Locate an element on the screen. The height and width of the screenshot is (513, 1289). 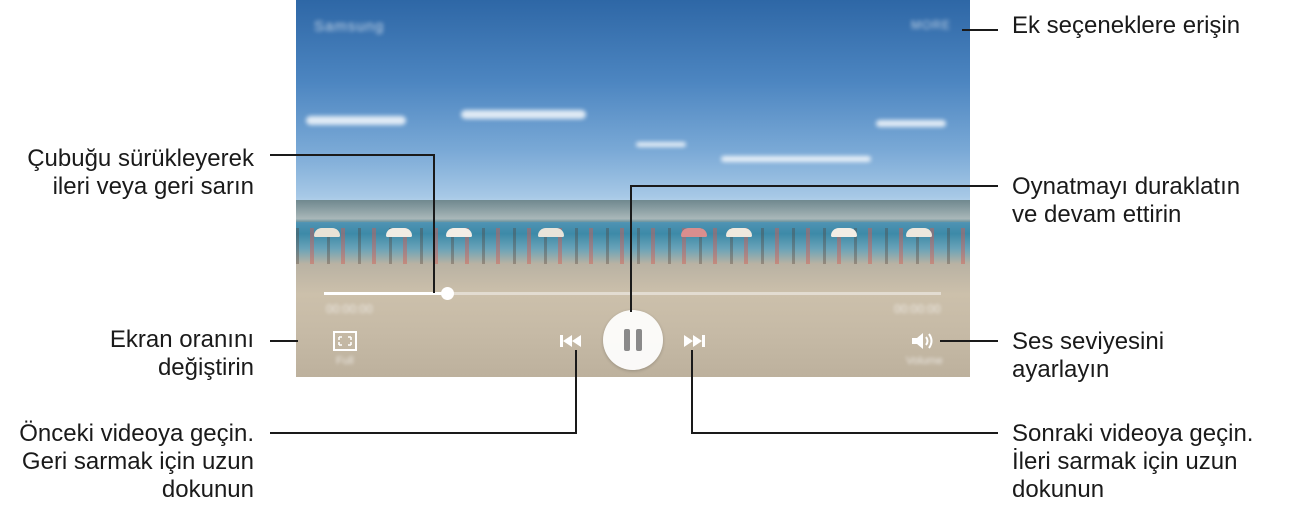
callout-pause: Oynatmayı duraklatın ve devam ettirin is located at coordinates (1126, 201).